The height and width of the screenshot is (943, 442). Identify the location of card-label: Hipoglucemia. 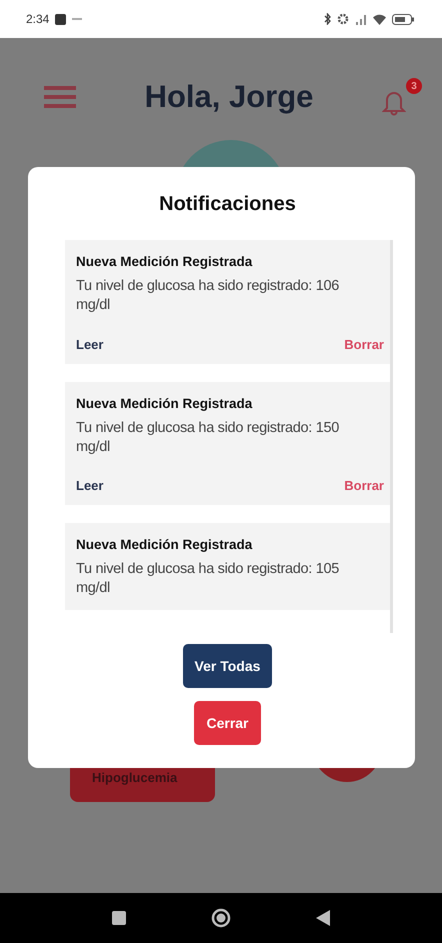
(135, 778).